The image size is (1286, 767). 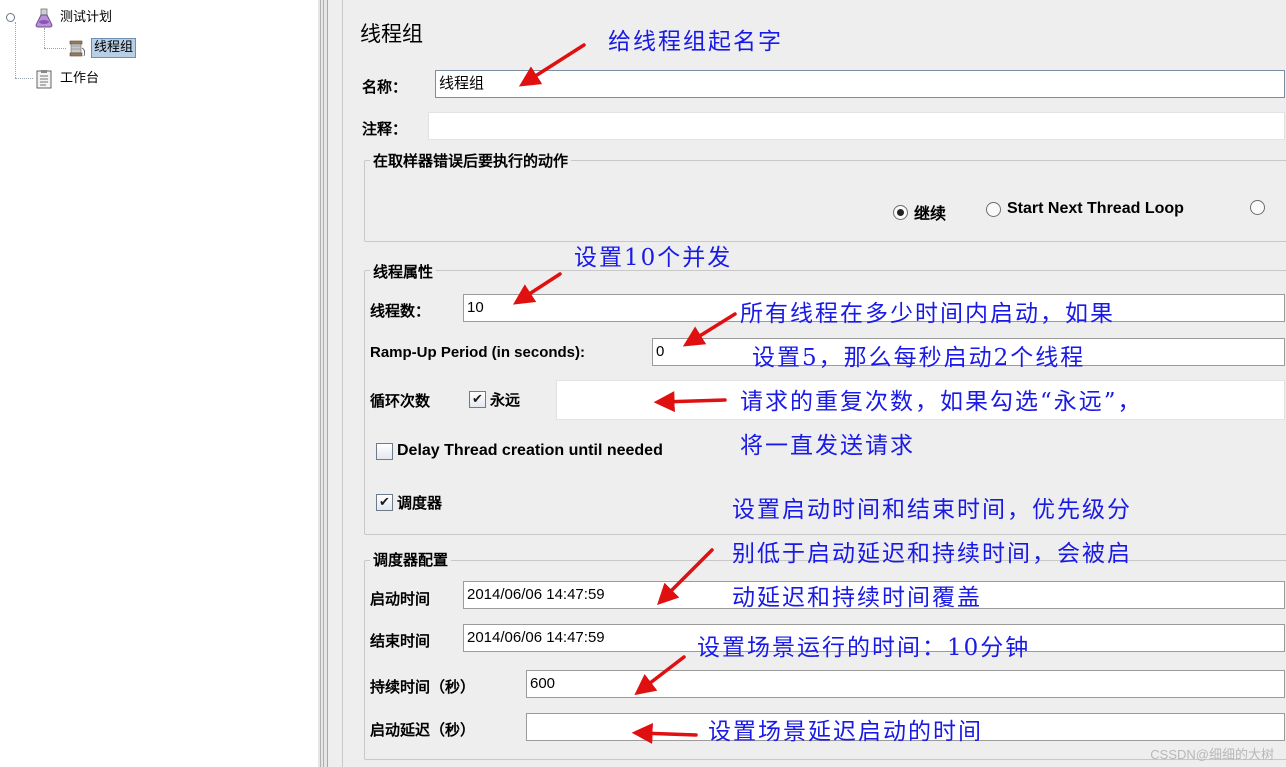 What do you see at coordinates (411, 559) in the screenshot?
I see `scheduler-config-group-title: 调度器配置` at bounding box center [411, 559].